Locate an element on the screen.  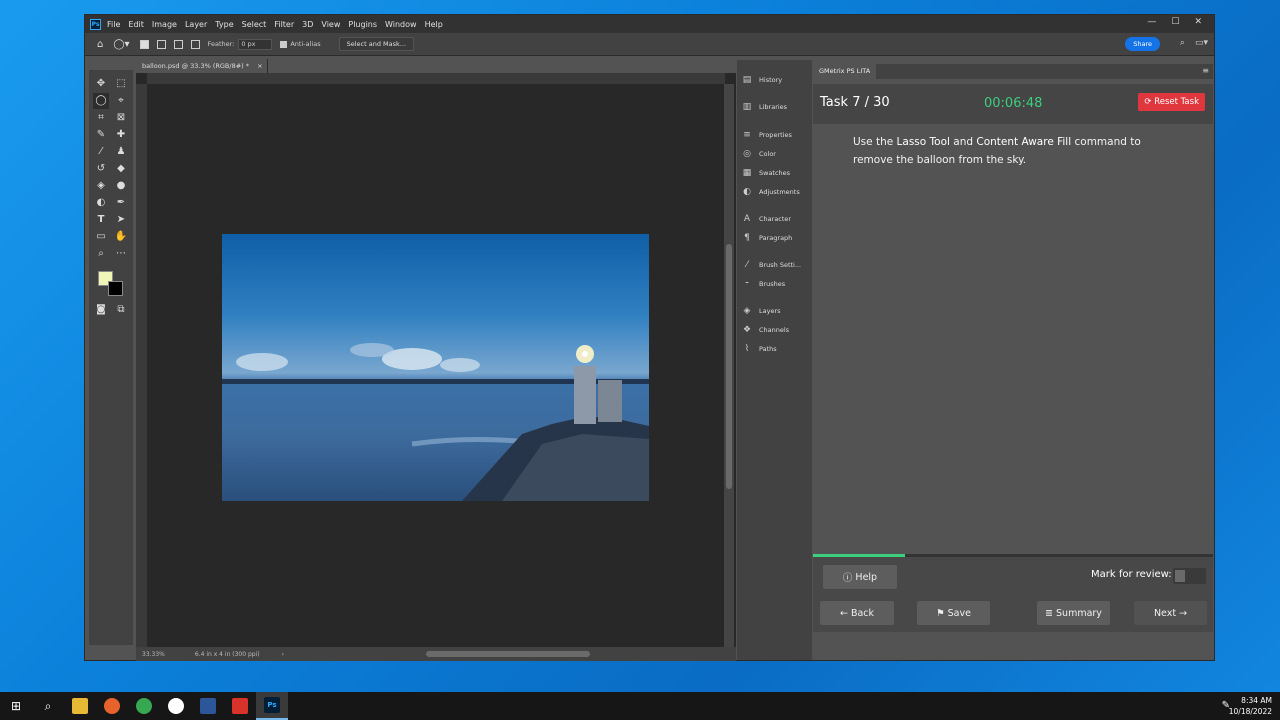
menu-view: View is located at coordinates (330, 24).